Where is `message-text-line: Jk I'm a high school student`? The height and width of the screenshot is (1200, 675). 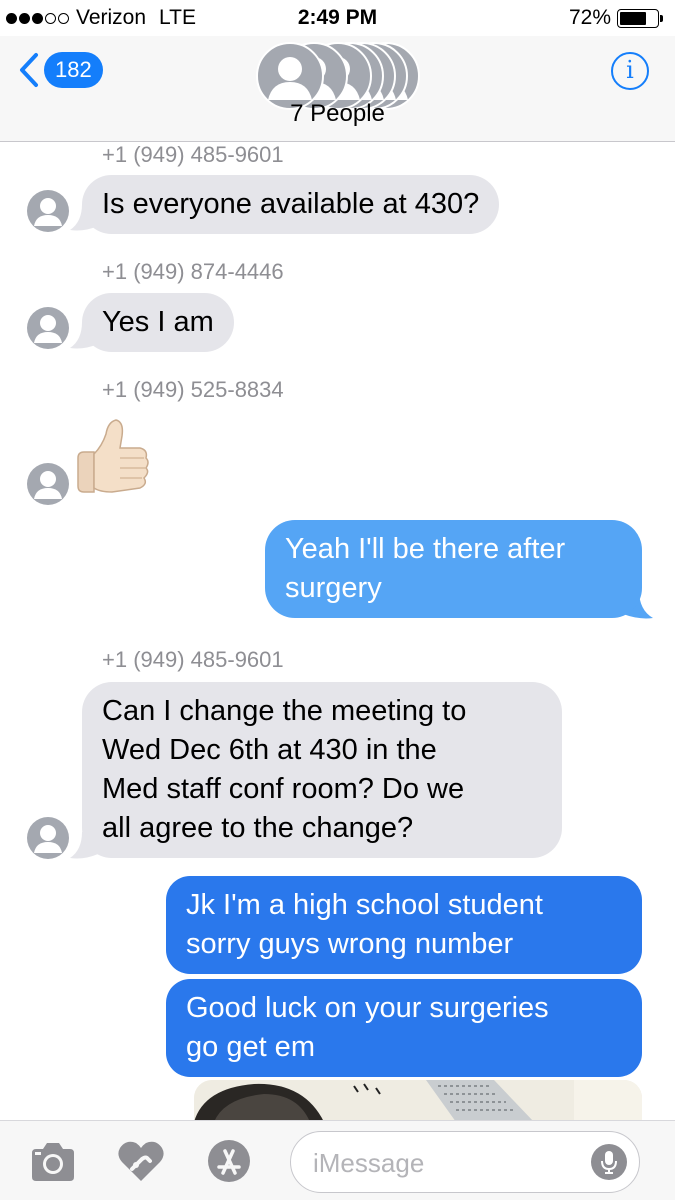
message-text-line: Jk I'm a high school student is located at coordinates (364, 905).